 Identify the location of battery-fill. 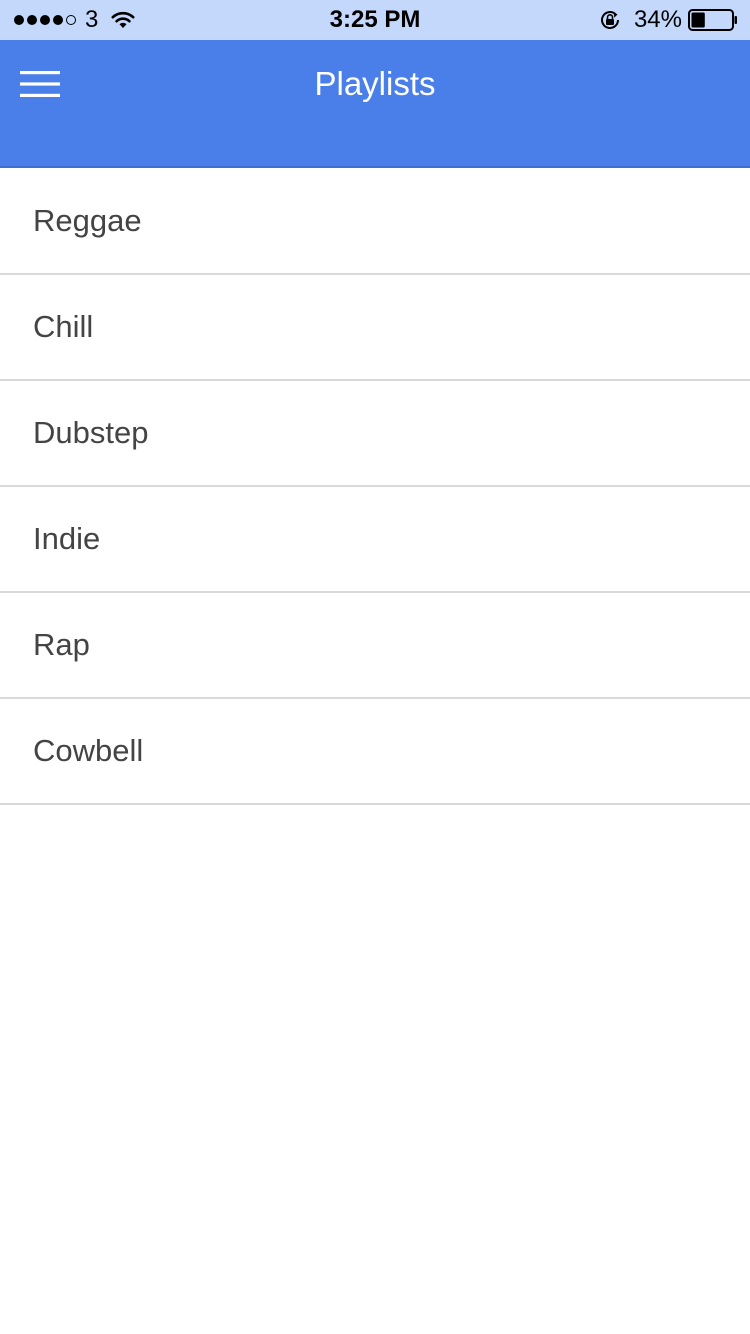
(698, 20).